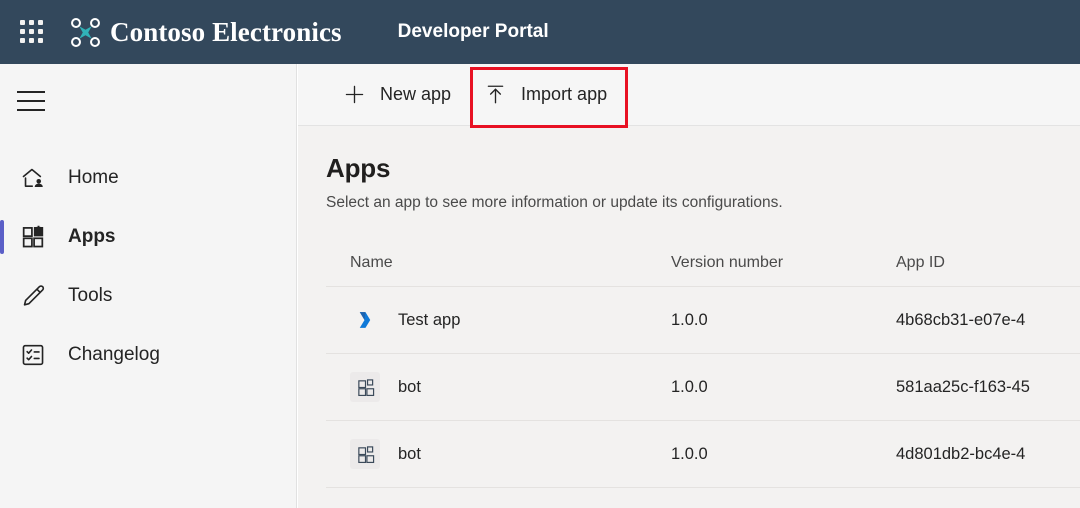  What do you see at coordinates (33, 237) in the screenshot?
I see `apps-grid-icon` at bounding box center [33, 237].